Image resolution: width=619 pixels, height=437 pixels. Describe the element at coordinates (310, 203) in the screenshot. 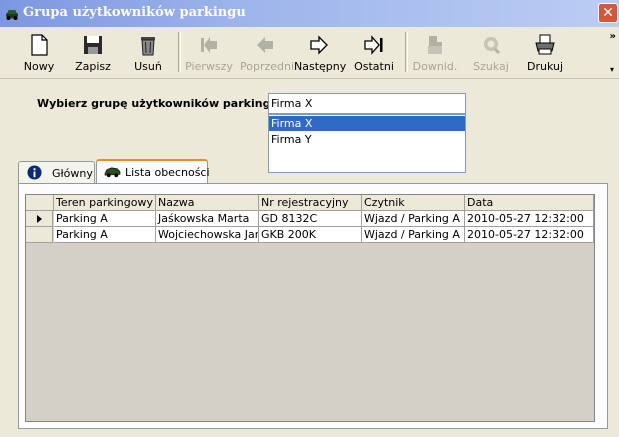

I see `column-header-nr-rejestracyjny: Nr rejestracyjny` at that location.